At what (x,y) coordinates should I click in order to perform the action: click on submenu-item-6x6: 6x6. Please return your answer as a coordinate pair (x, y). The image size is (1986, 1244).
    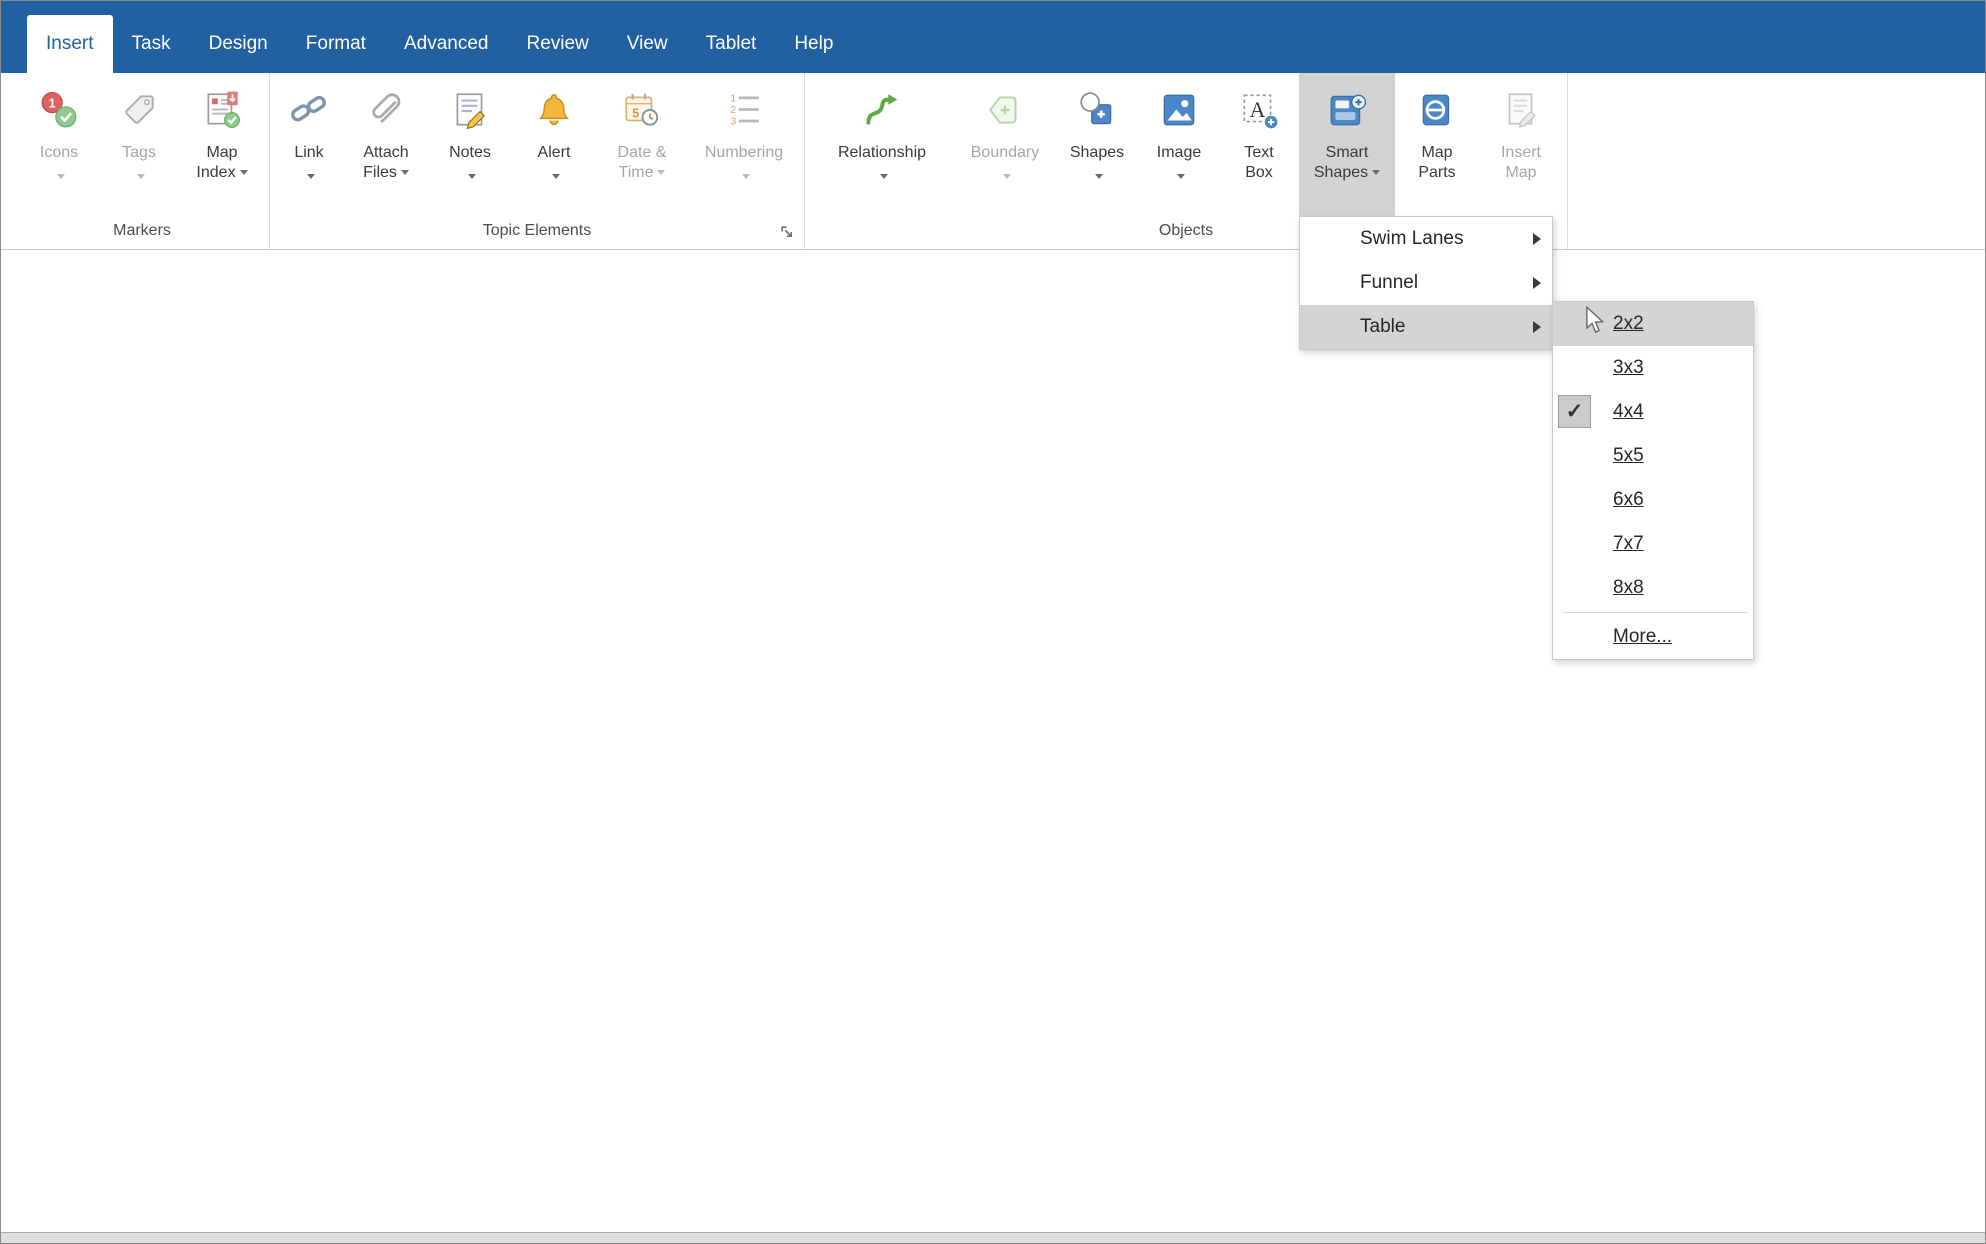
    Looking at the image, I should click on (1653, 500).